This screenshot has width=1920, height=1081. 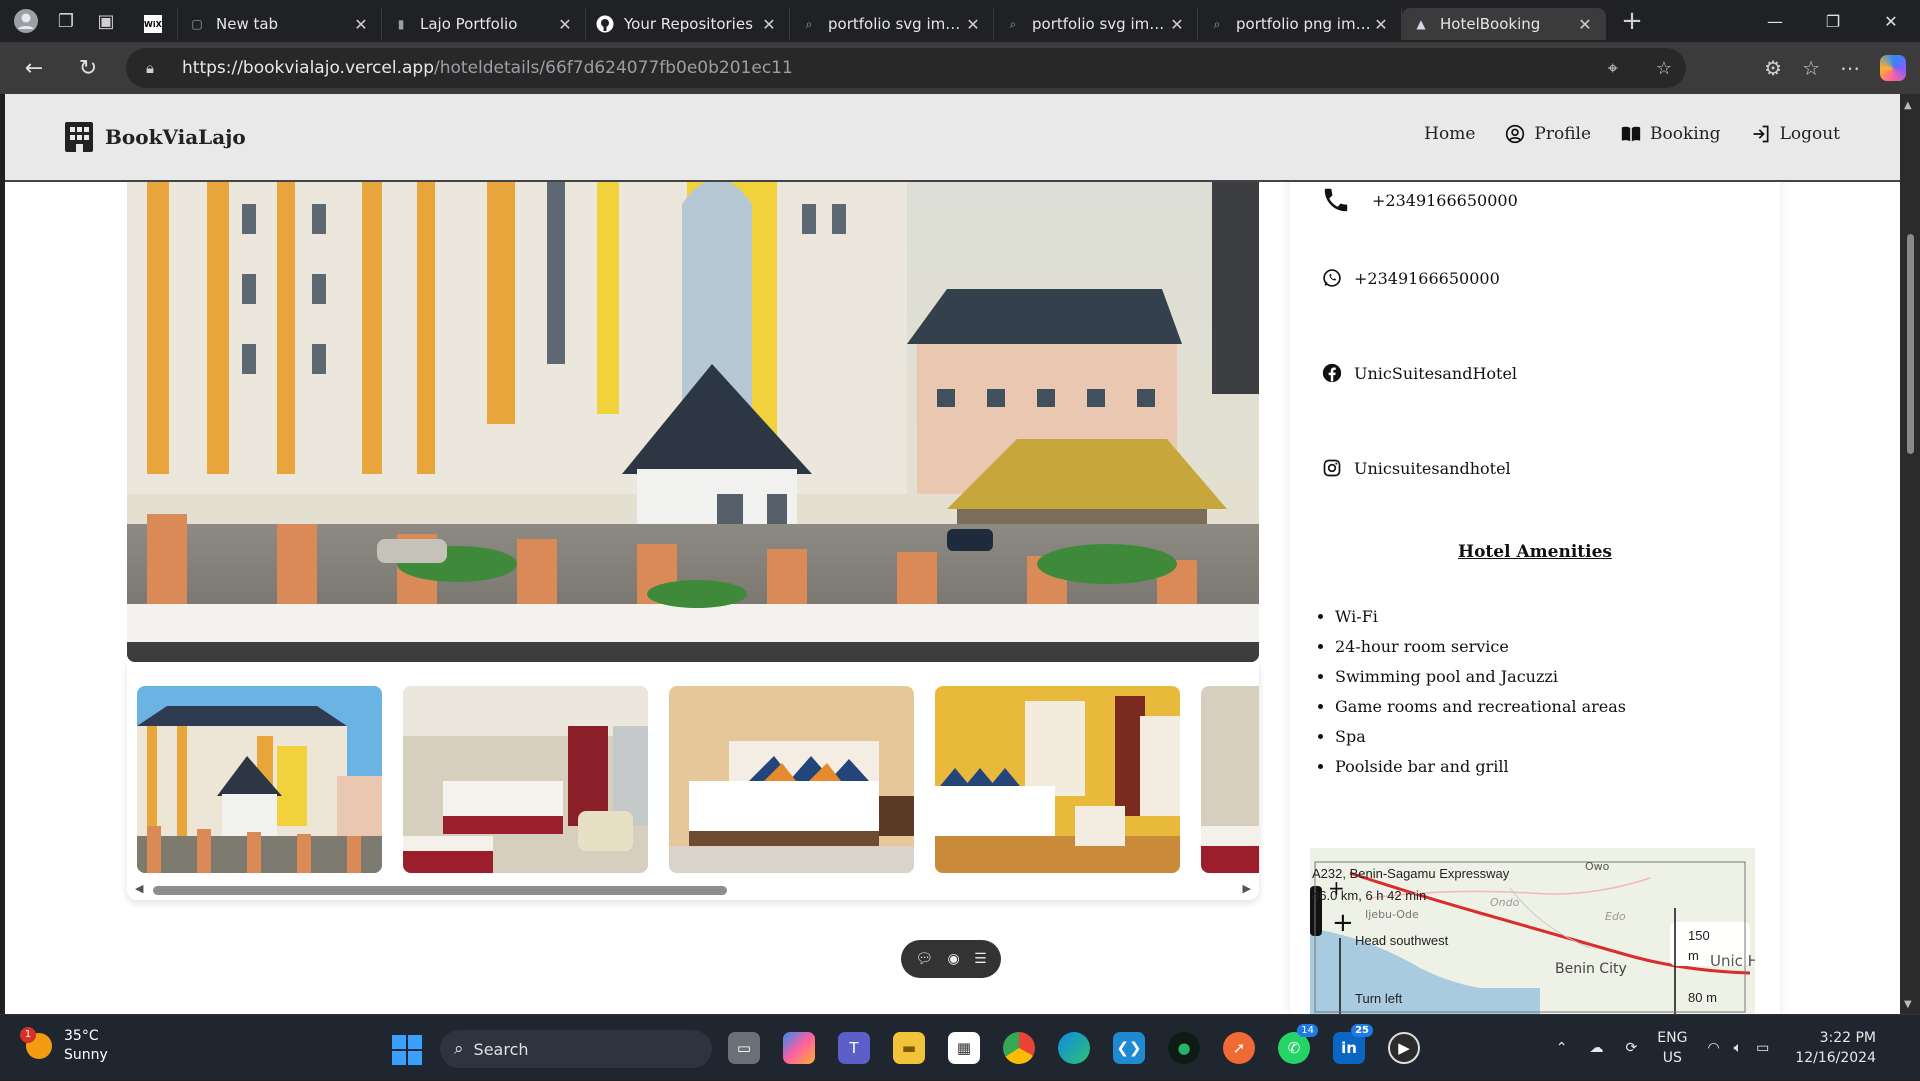 I want to click on nav-links: Home Profile Booking Logout, so click(x=1632, y=134).